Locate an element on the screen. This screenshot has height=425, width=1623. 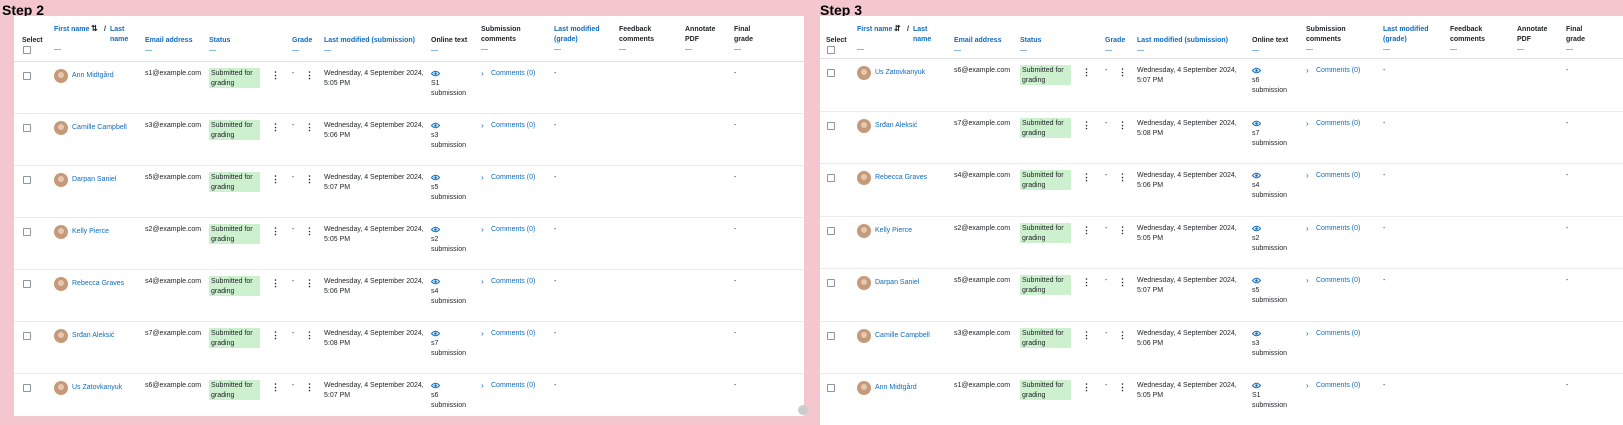
grade-header-collapse-dash: — is located at coordinates (1108, 51).